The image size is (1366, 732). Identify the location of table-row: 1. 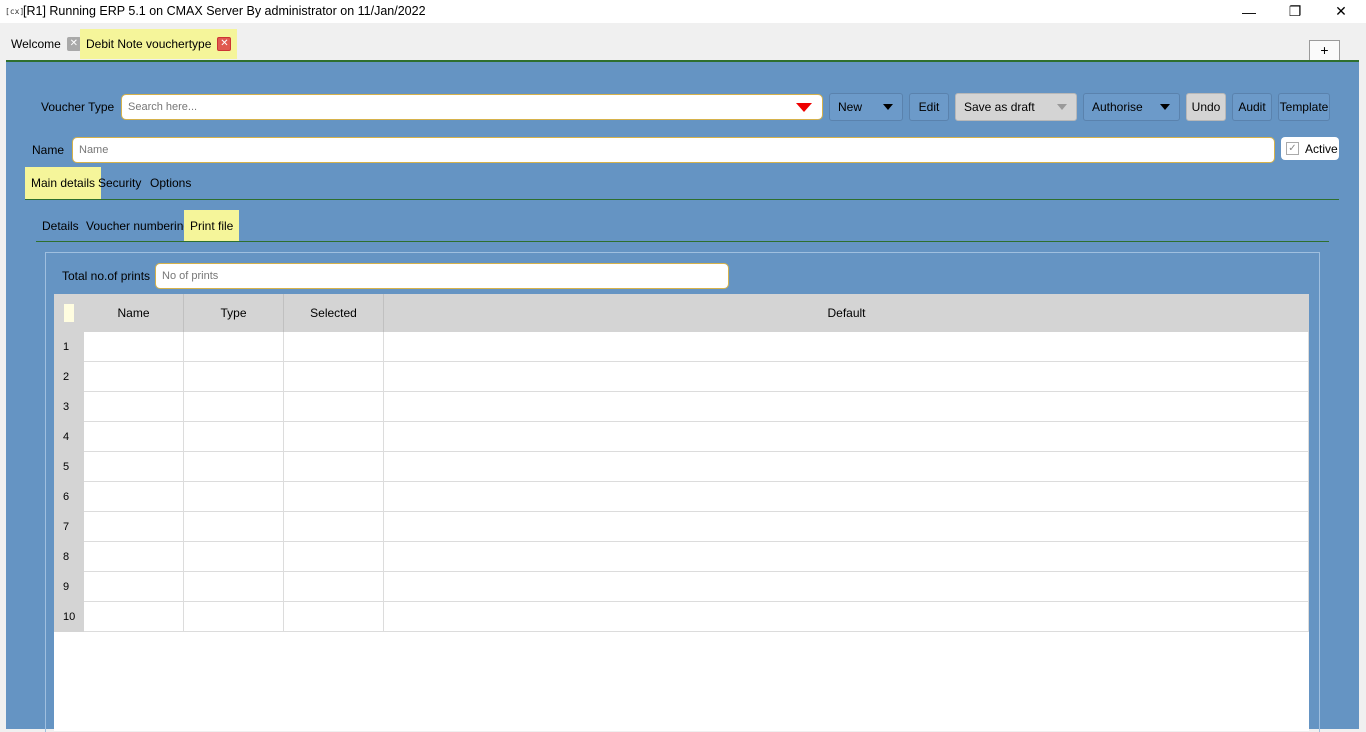
(681, 347).